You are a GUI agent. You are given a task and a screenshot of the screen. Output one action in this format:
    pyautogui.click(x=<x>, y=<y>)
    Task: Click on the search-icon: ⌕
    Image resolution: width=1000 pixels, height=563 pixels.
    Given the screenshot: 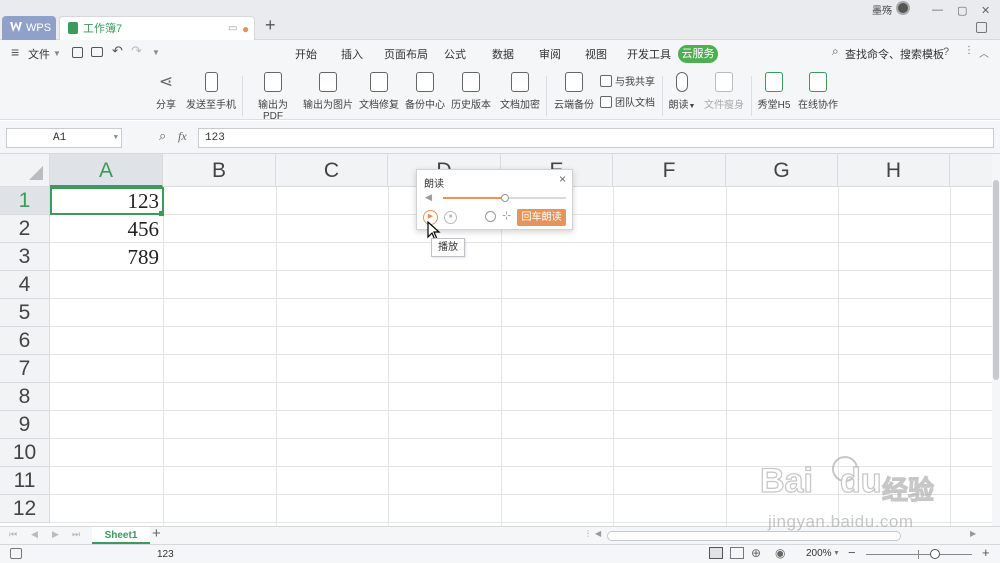 What is the action you would take?
    pyautogui.click(x=835, y=51)
    